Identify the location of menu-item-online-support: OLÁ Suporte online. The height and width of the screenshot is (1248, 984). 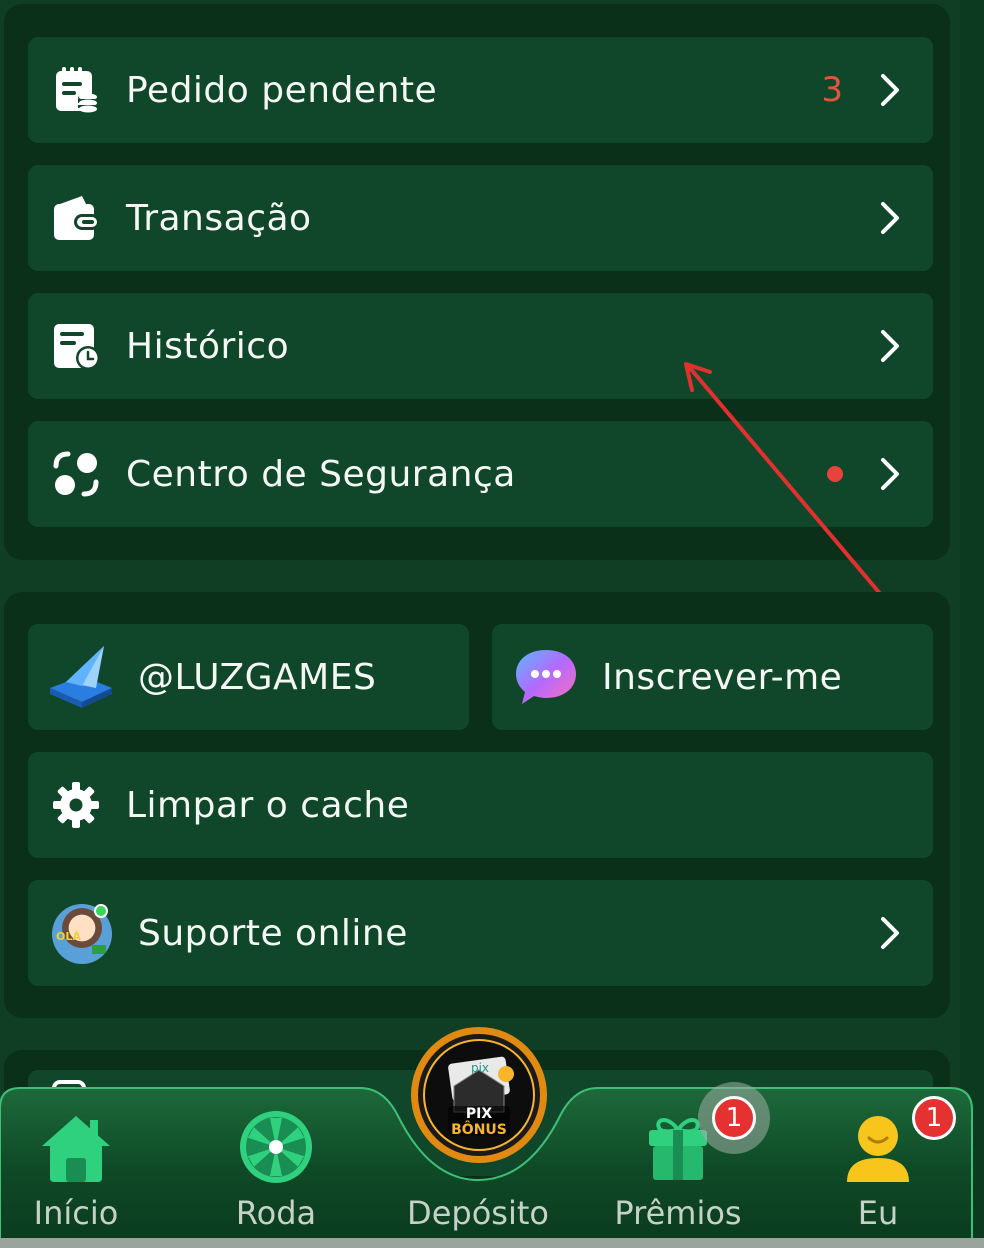
(480, 933).